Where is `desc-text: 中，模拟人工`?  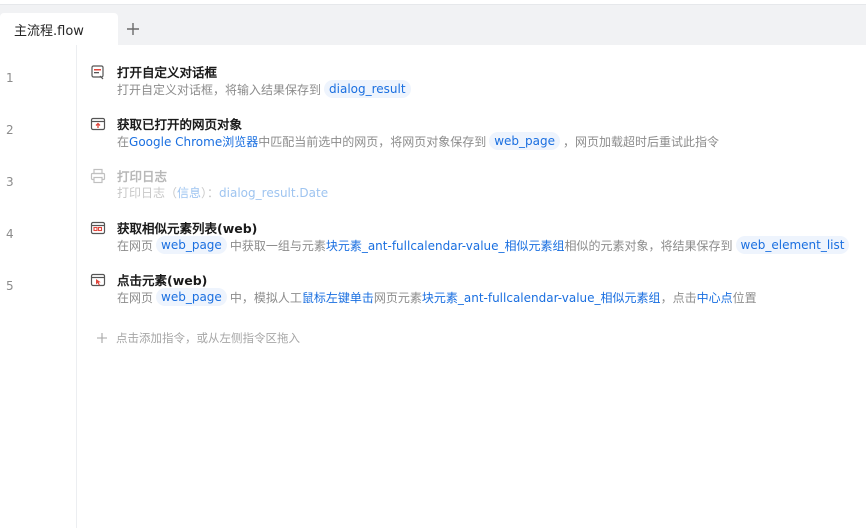 desc-text: 中，模拟人工 is located at coordinates (265, 297).